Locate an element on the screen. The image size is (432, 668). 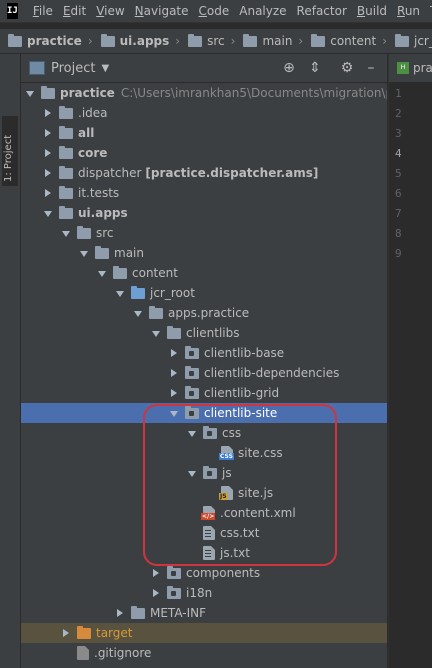
breadcrumb-item: main › is located at coordinates (269, 40).